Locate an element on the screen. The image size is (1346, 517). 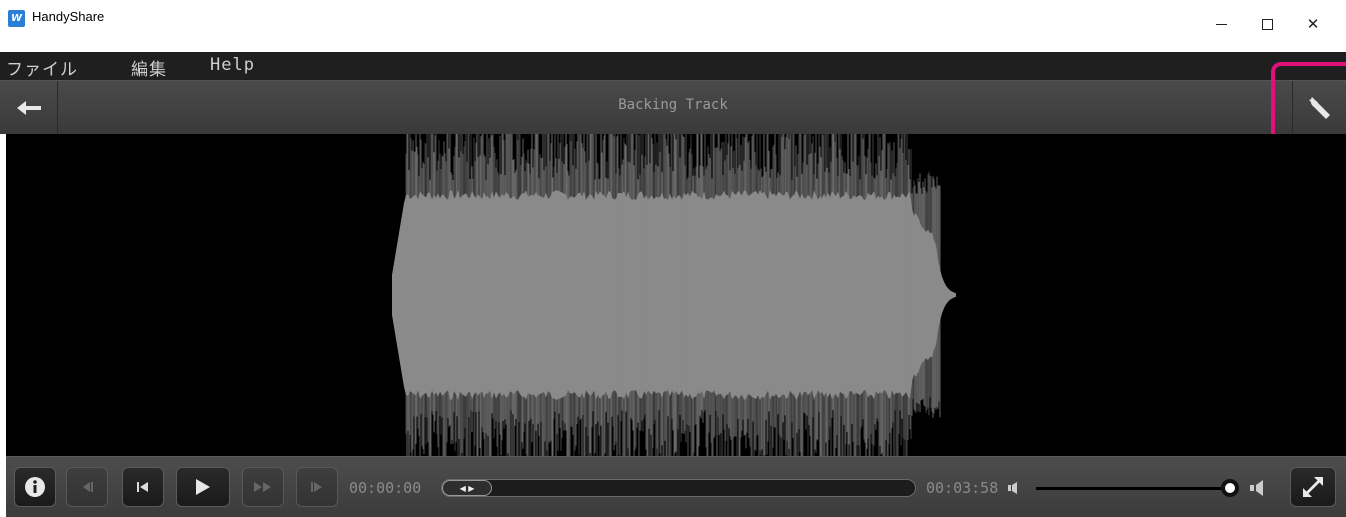
menu-help: Help is located at coordinates (232, 65).